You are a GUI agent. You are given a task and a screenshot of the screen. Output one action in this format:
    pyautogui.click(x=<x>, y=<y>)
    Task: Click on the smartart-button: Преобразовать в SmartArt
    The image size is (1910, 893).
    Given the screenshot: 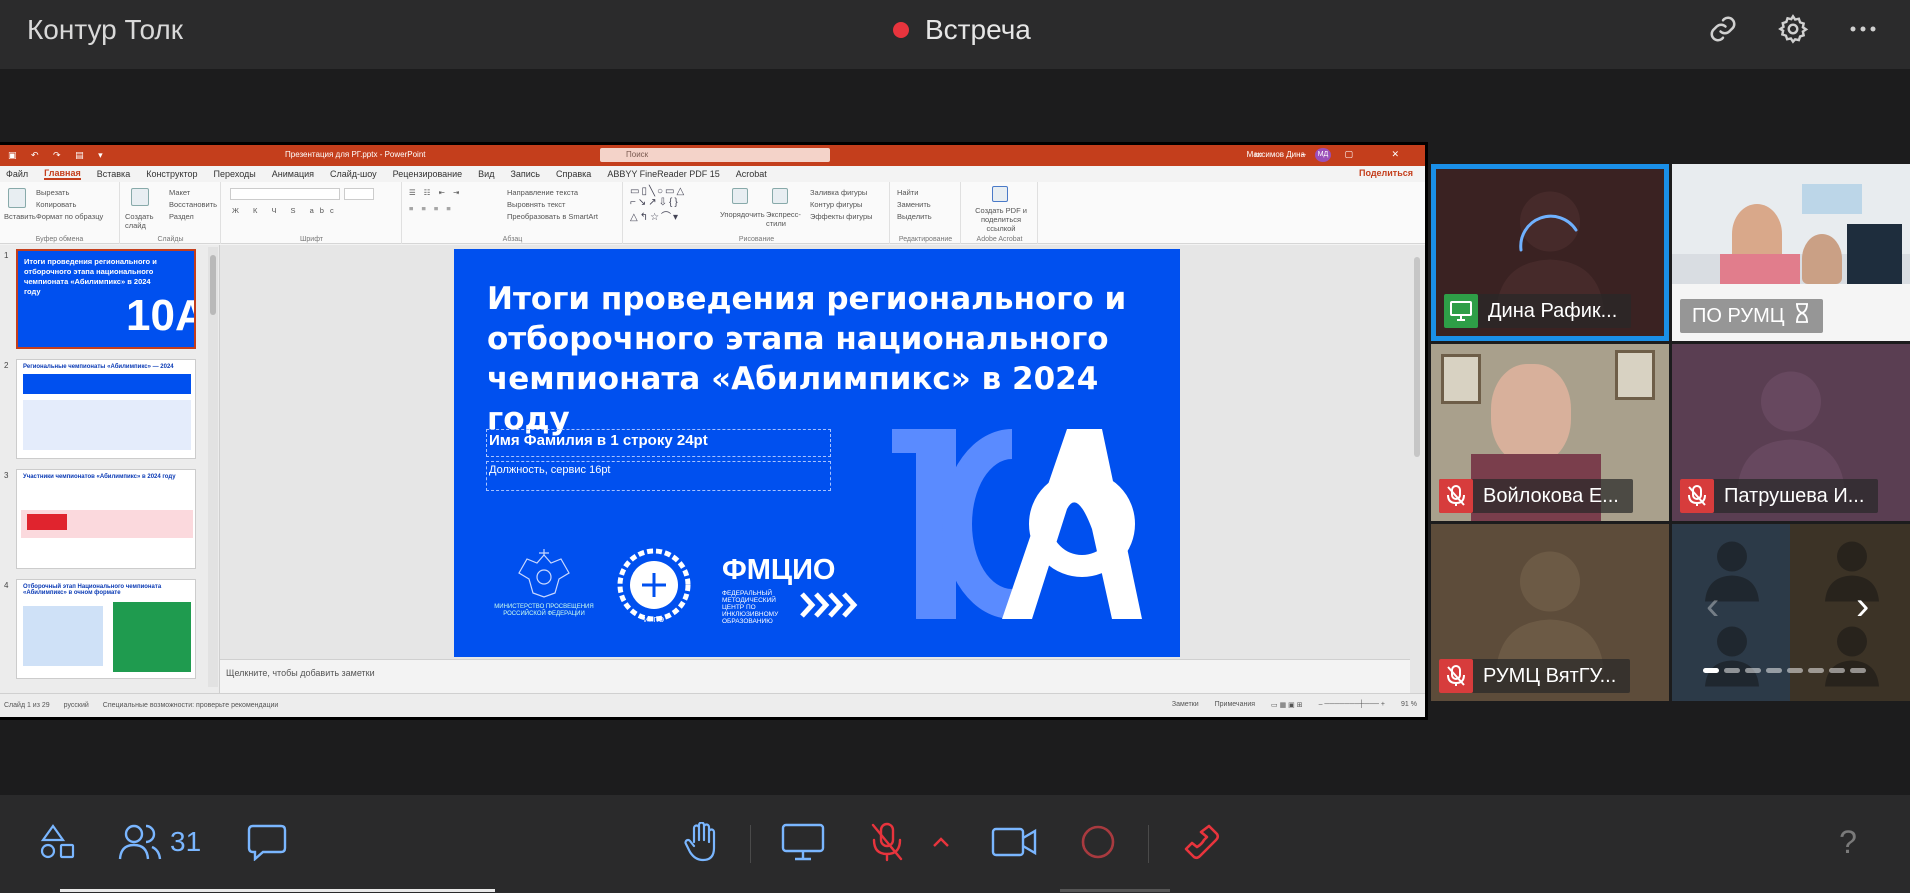 What is the action you would take?
    pyautogui.click(x=552, y=216)
    